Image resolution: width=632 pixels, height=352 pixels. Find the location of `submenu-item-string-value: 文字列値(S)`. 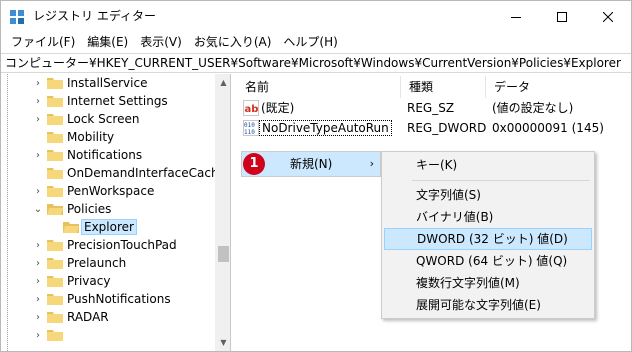

submenu-item-string-value: 文字列値(S) is located at coordinates (488, 195).